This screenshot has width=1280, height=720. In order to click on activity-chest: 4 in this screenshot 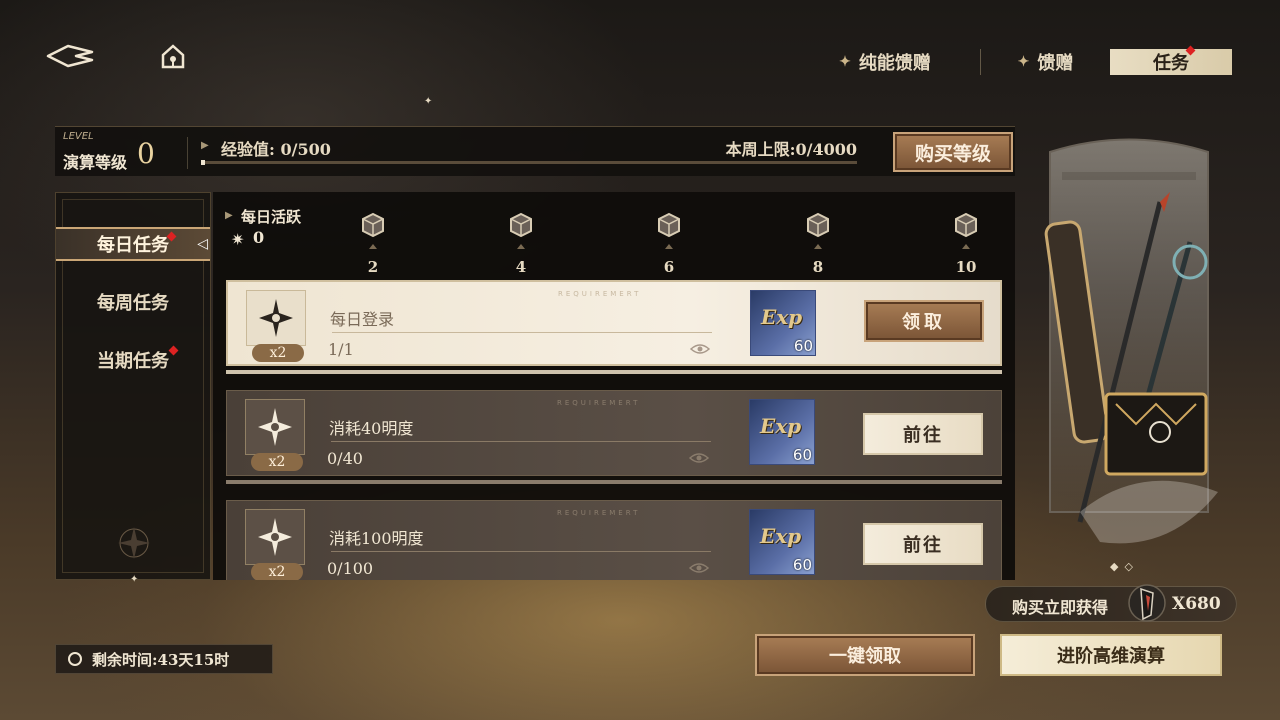, I will do `click(521, 237)`.